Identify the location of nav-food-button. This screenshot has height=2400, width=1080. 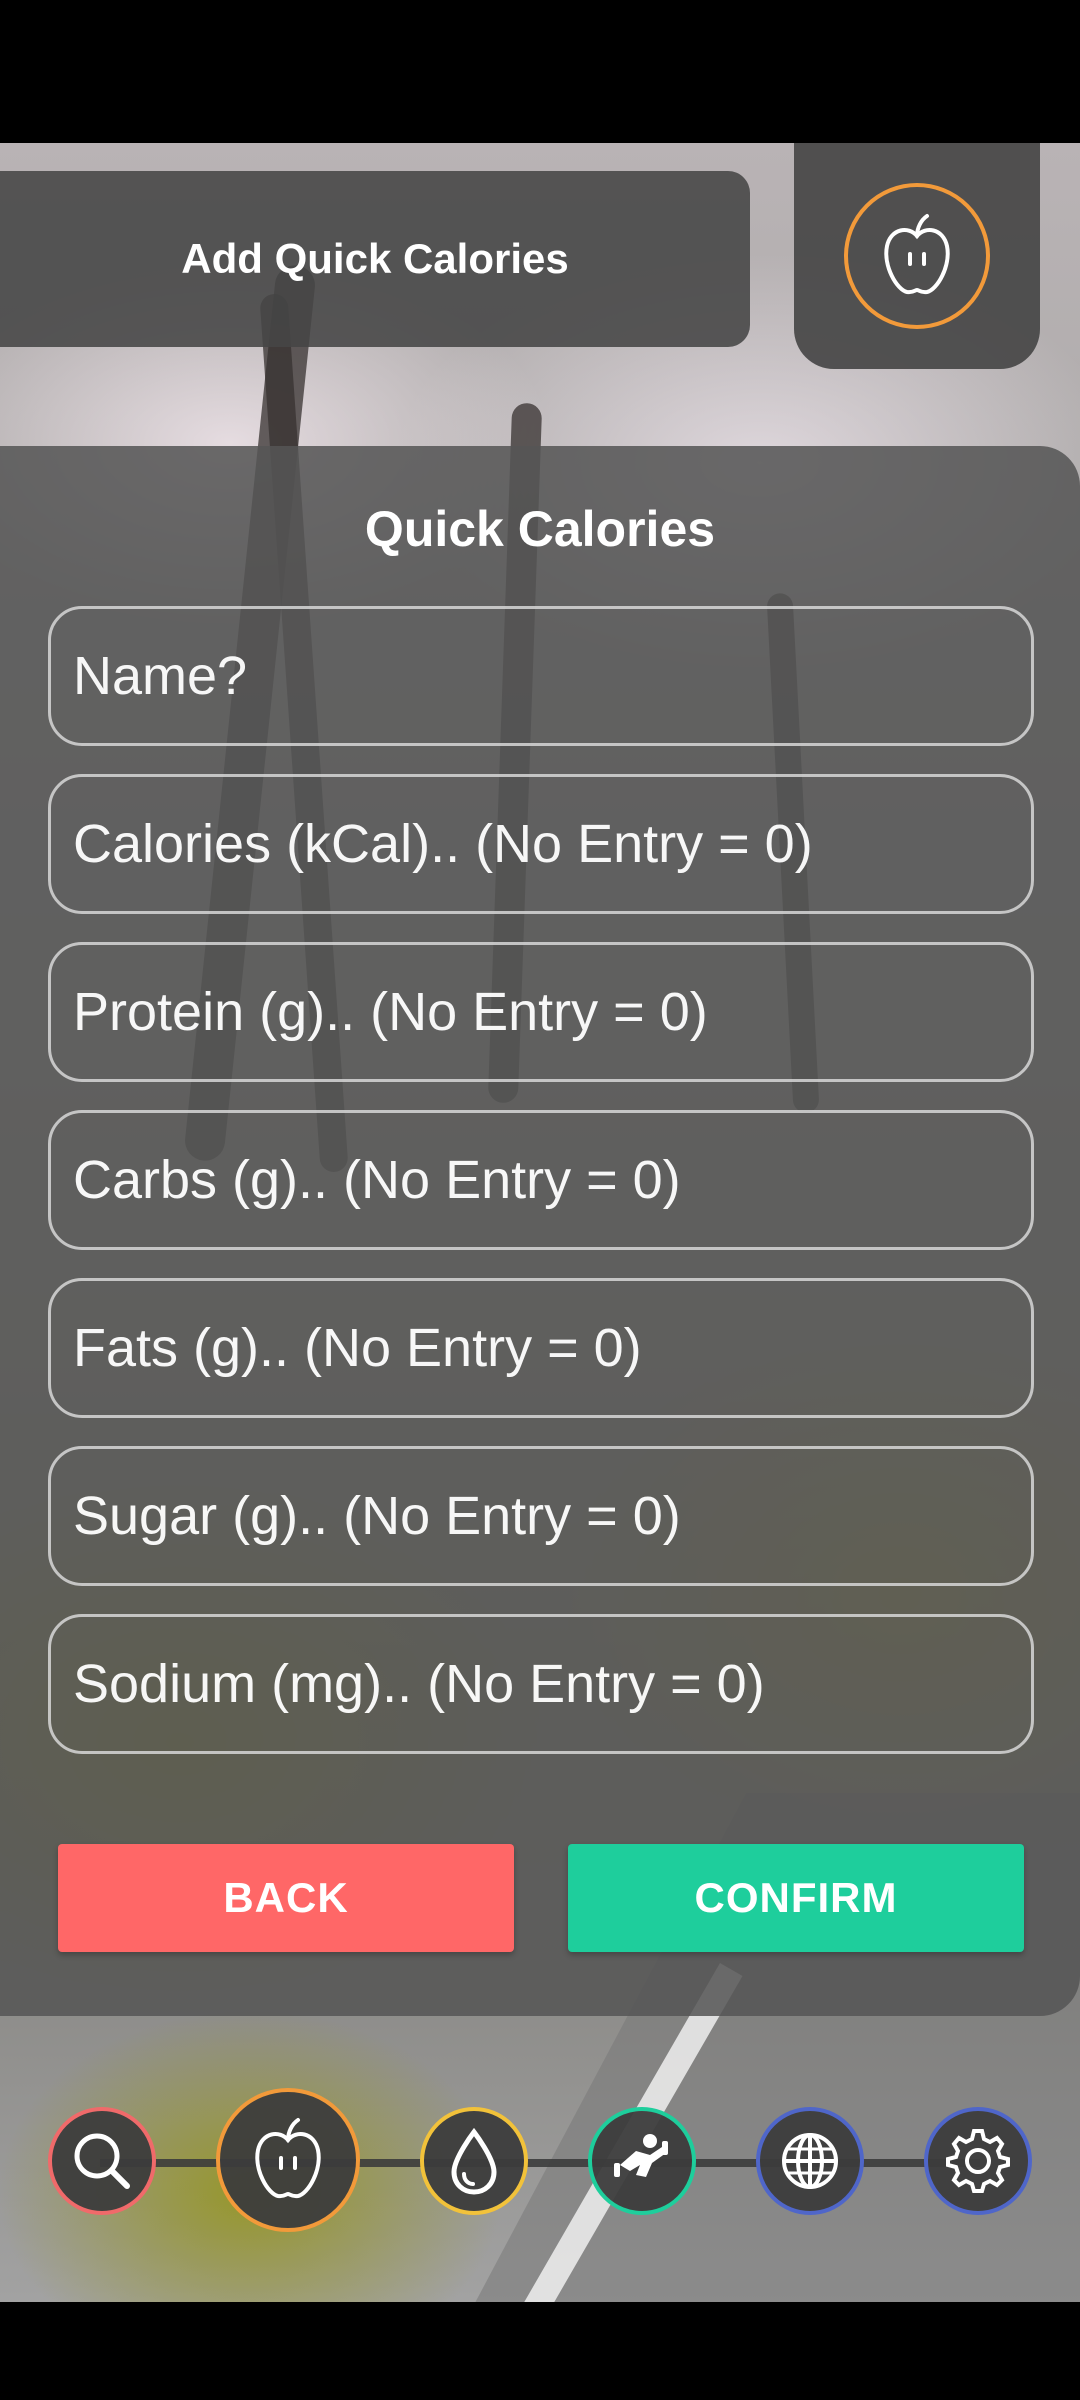
(288, 2160).